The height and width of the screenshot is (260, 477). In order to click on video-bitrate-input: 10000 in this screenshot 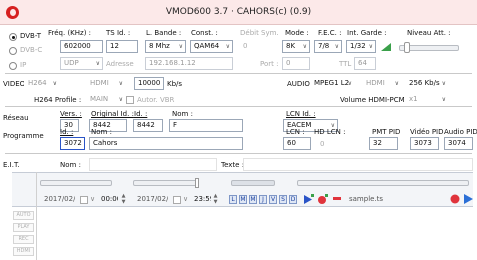, I will do `click(149, 83)`.